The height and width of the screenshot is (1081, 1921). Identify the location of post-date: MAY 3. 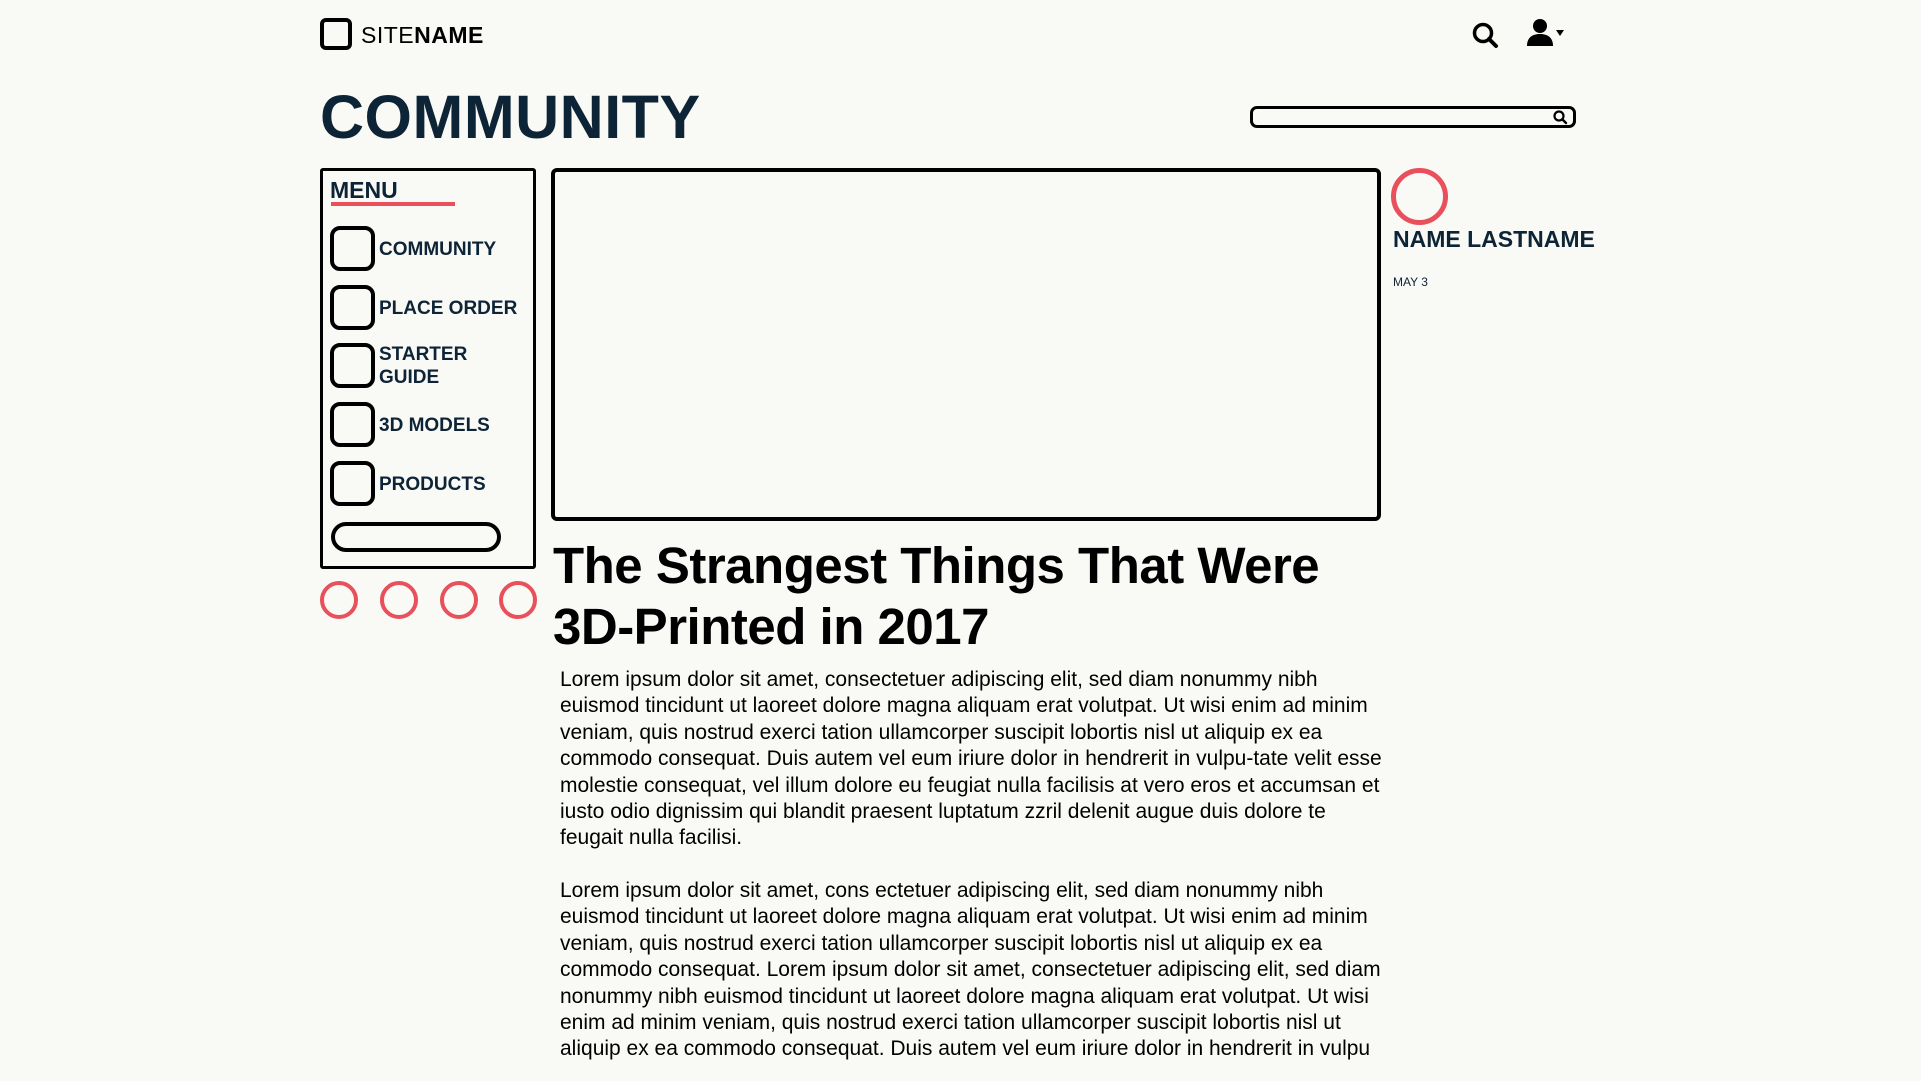
(1410, 282).